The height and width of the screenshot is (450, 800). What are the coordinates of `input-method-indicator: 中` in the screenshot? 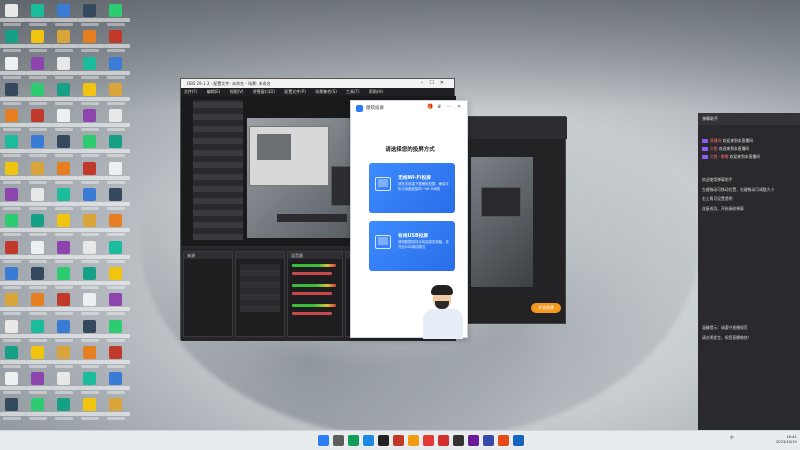 It's located at (732, 438).